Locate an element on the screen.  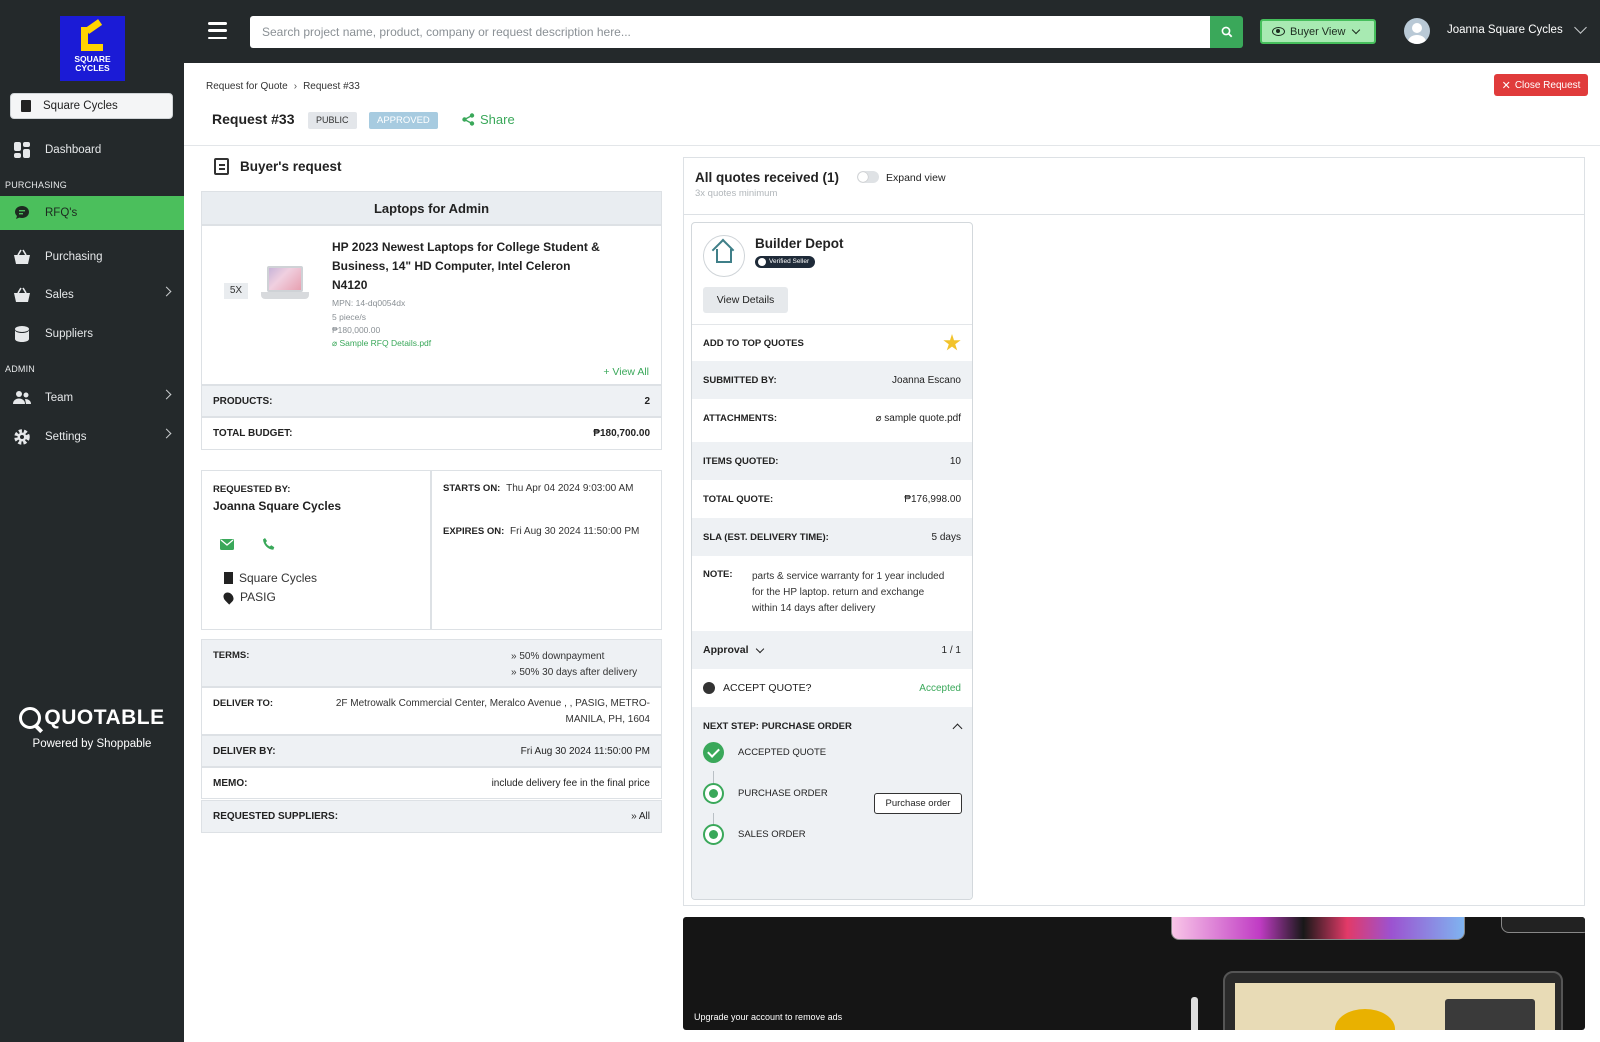
avatar is located at coordinates (1417, 31).